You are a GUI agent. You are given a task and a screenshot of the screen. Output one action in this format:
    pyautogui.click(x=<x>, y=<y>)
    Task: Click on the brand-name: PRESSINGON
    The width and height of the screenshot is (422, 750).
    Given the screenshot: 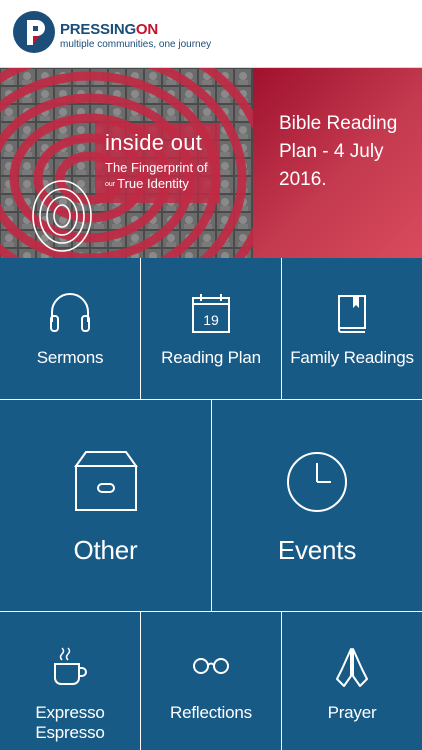 What is the action you would take?
    pyautogui.click(x=109, y=29)
    